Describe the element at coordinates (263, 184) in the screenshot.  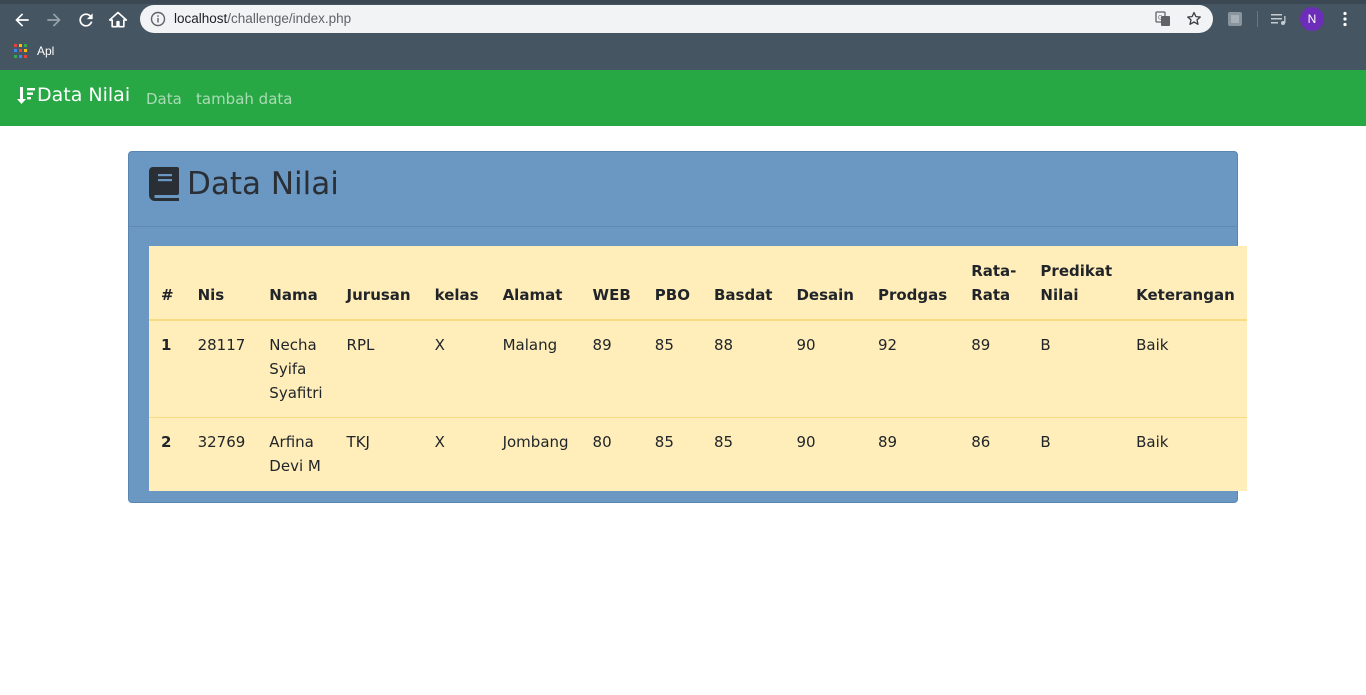
I see `card-title-label: Data Nilai` at that location.